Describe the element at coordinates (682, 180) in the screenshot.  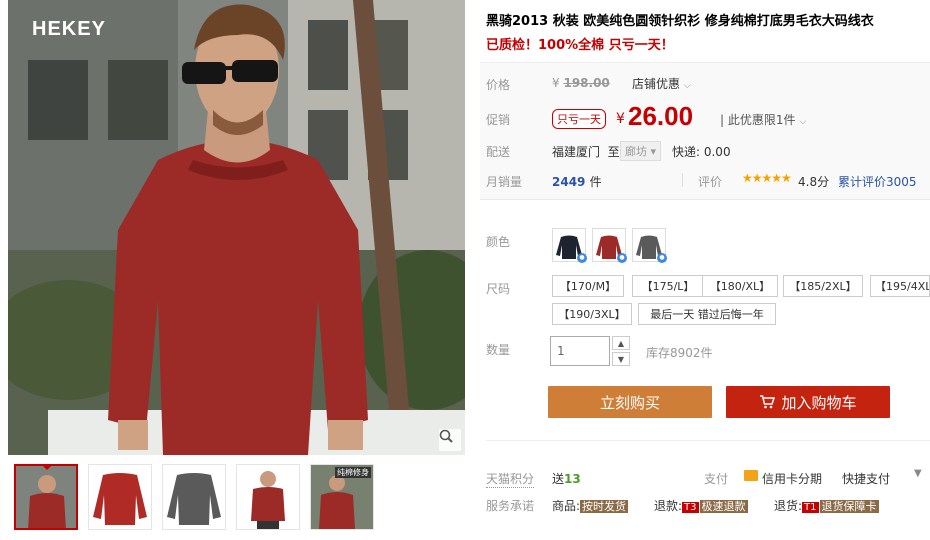
I see `divider` at that location.